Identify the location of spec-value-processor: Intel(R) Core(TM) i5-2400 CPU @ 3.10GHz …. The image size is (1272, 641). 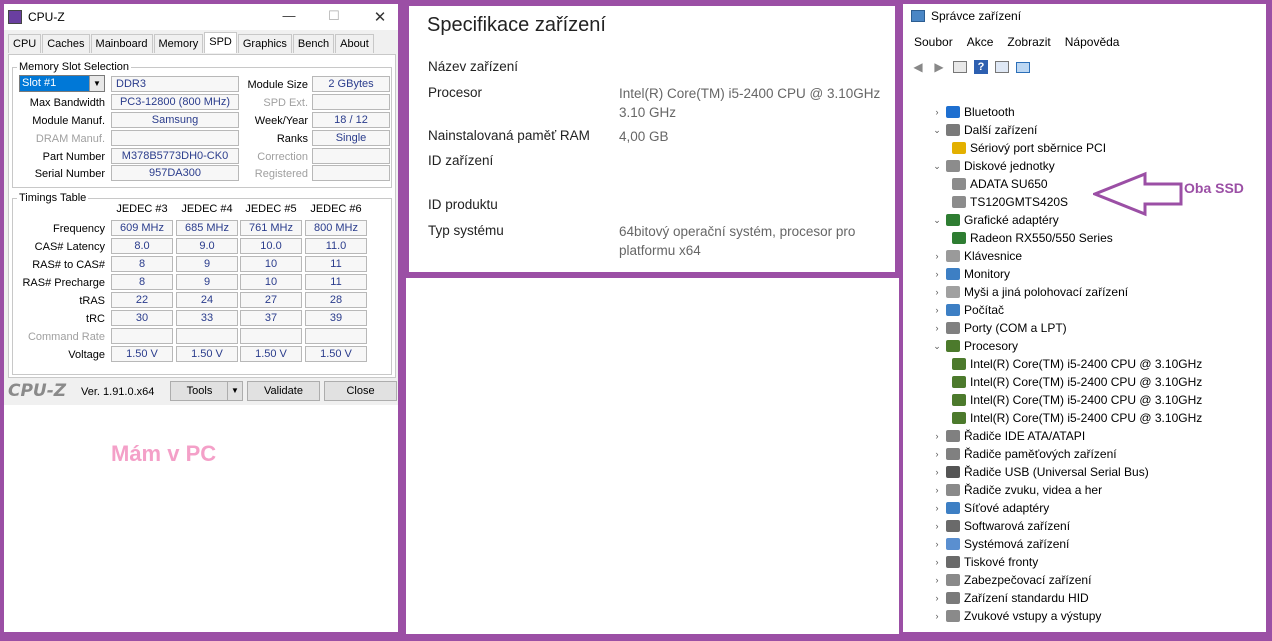
(750, 103).